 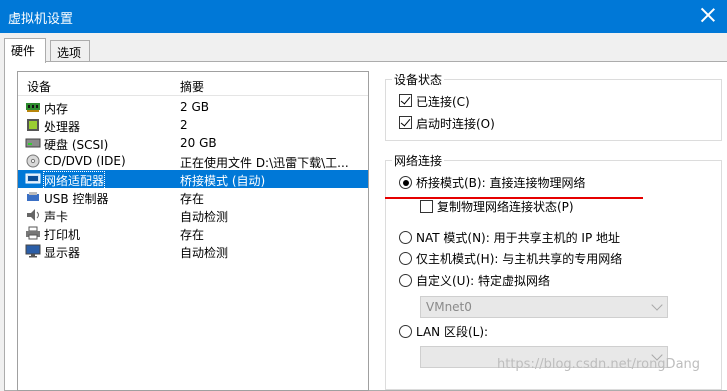 What do you see at coordinates (455, 123) in the screenshot?
I see `connect-on-power-on-label: 启动时连接(O)` at bounding box center [455, 123].